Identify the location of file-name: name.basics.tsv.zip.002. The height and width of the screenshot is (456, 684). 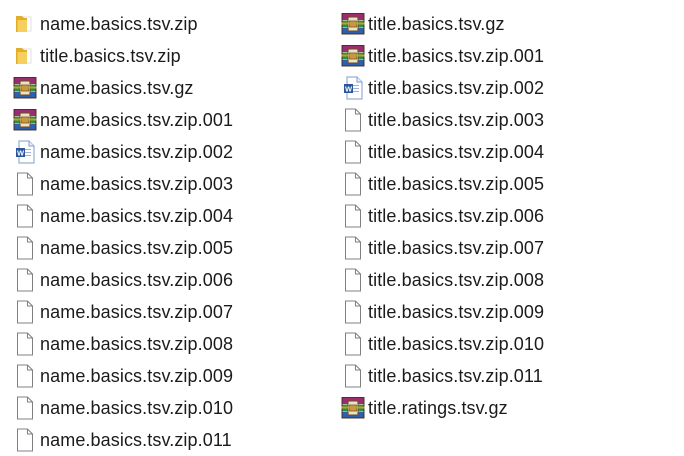
(137, 151).